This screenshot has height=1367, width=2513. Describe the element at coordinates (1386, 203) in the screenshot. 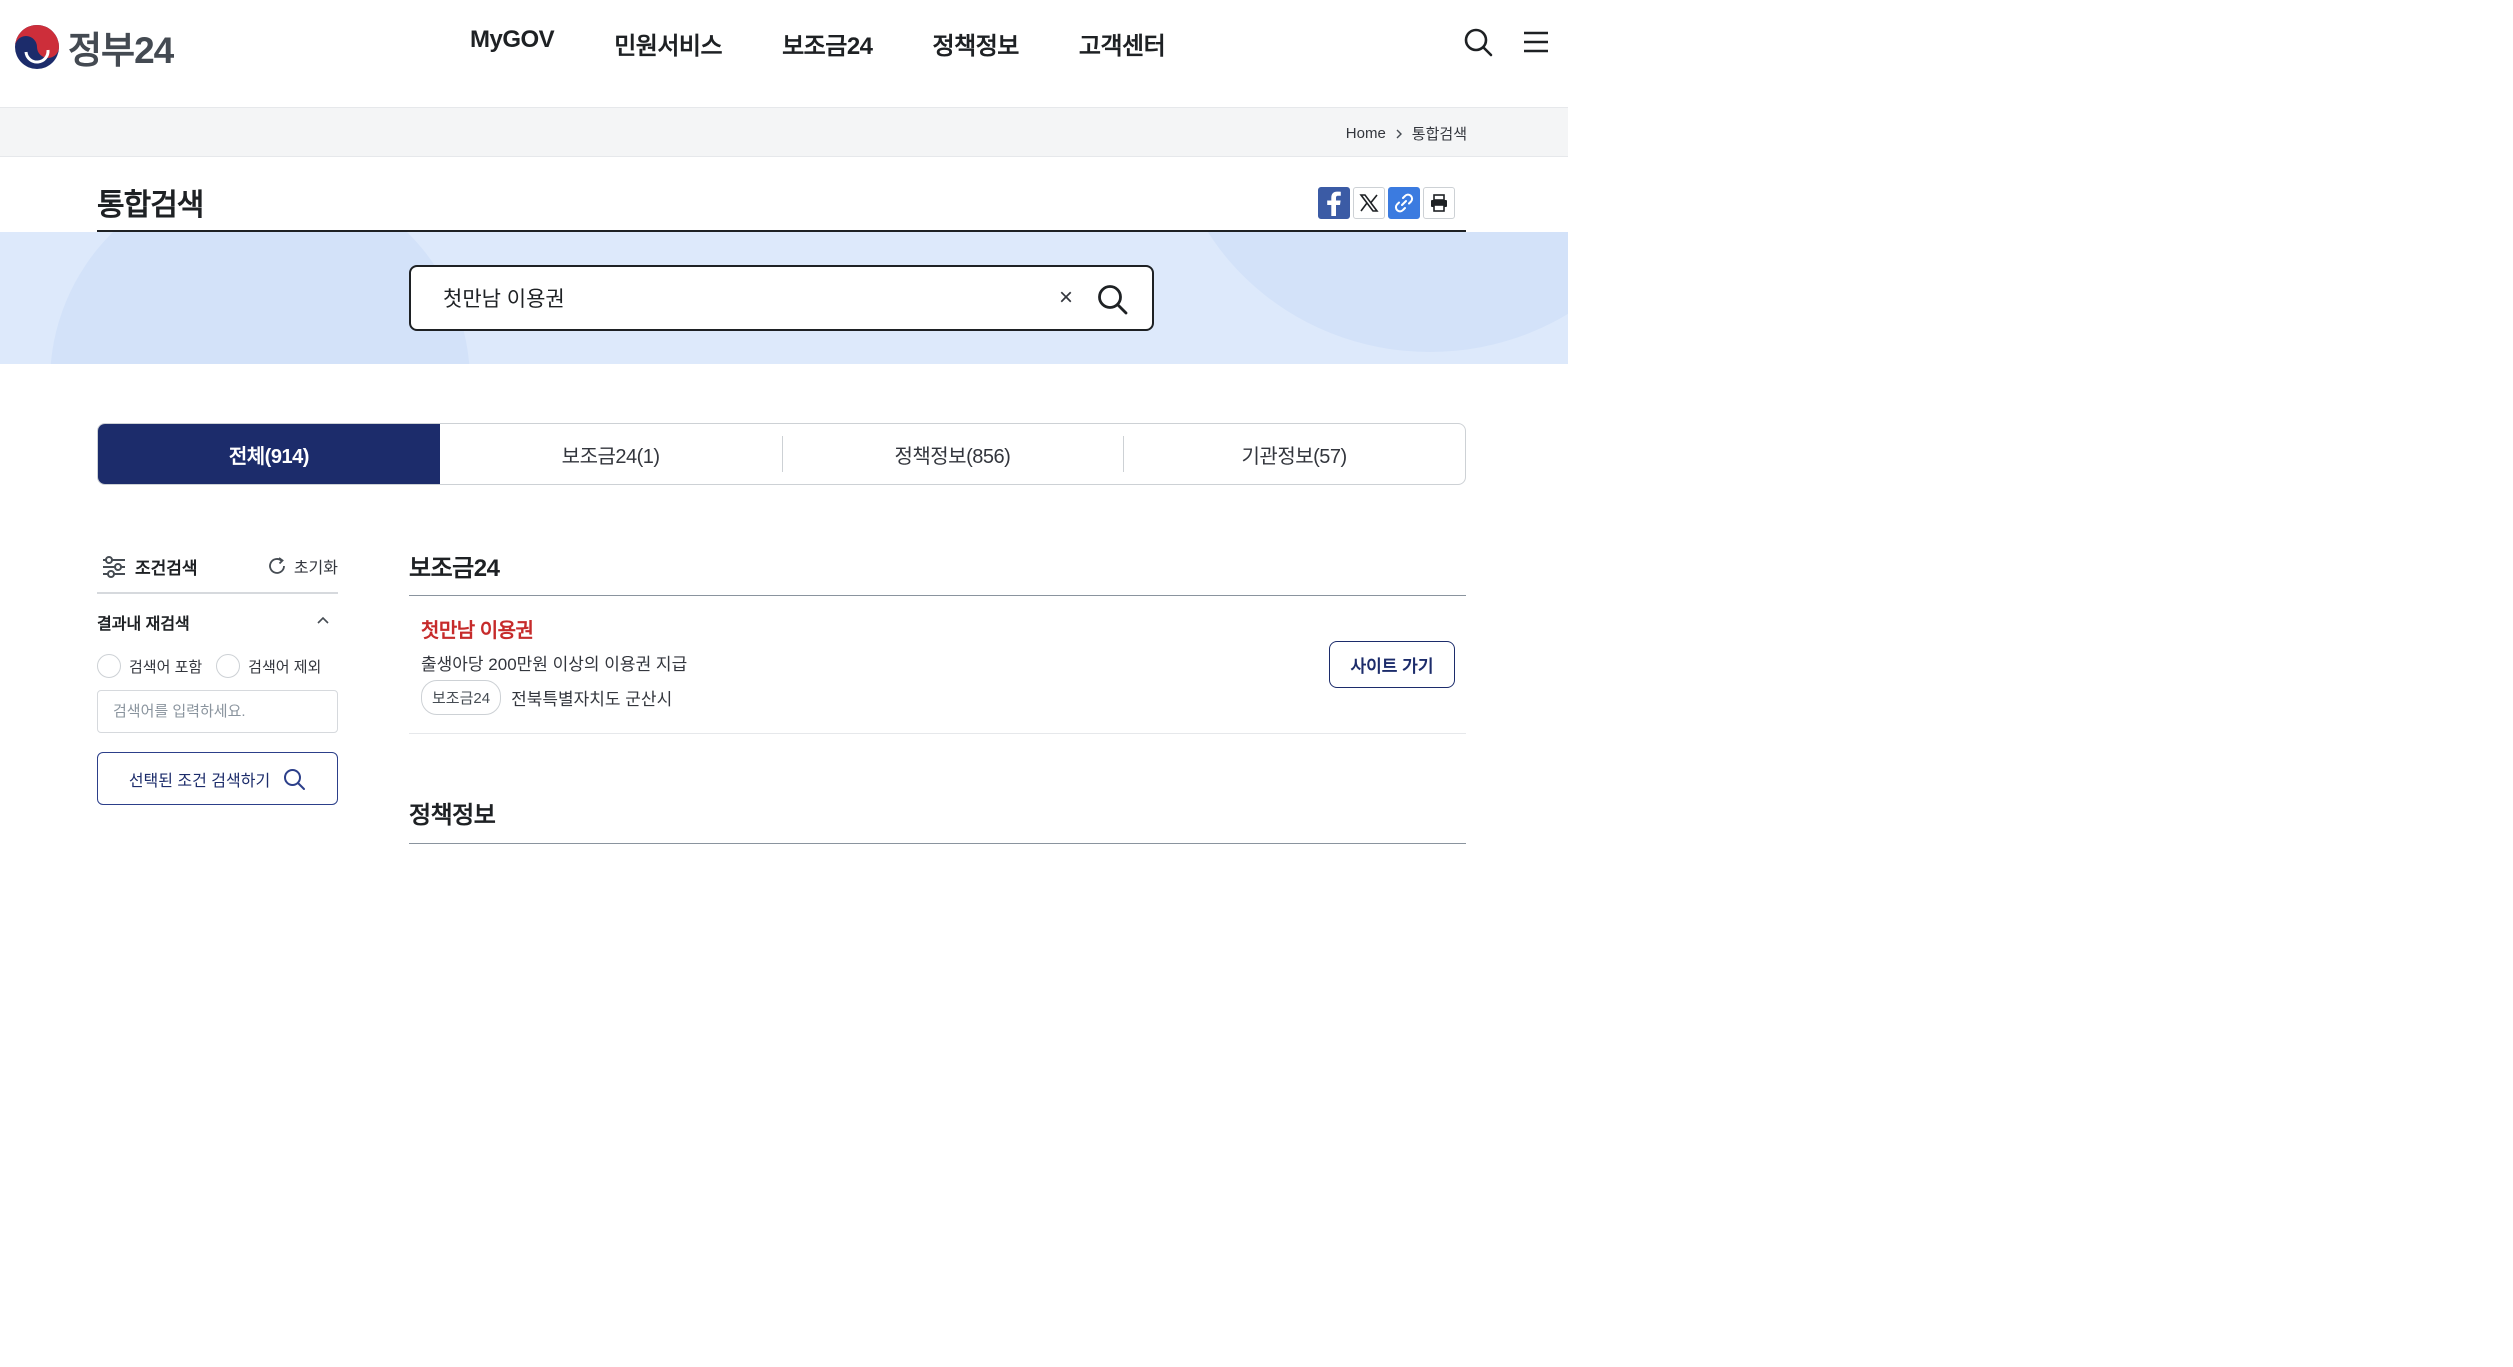

I see `share-buttons` at that location.